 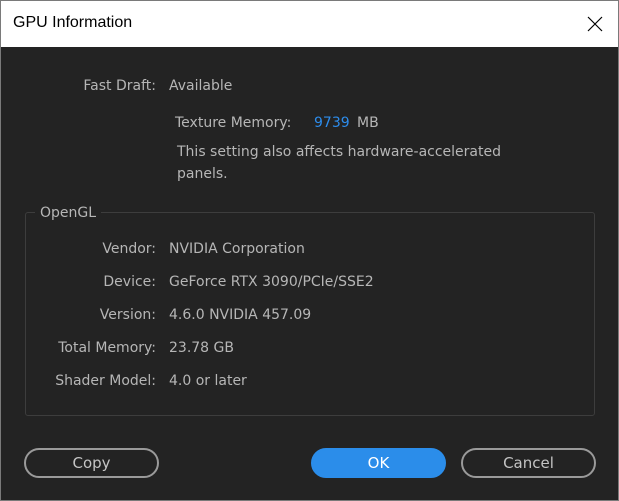 I want to click on texture-memory-label: Texture Memory:, so click(x=233, y=123).